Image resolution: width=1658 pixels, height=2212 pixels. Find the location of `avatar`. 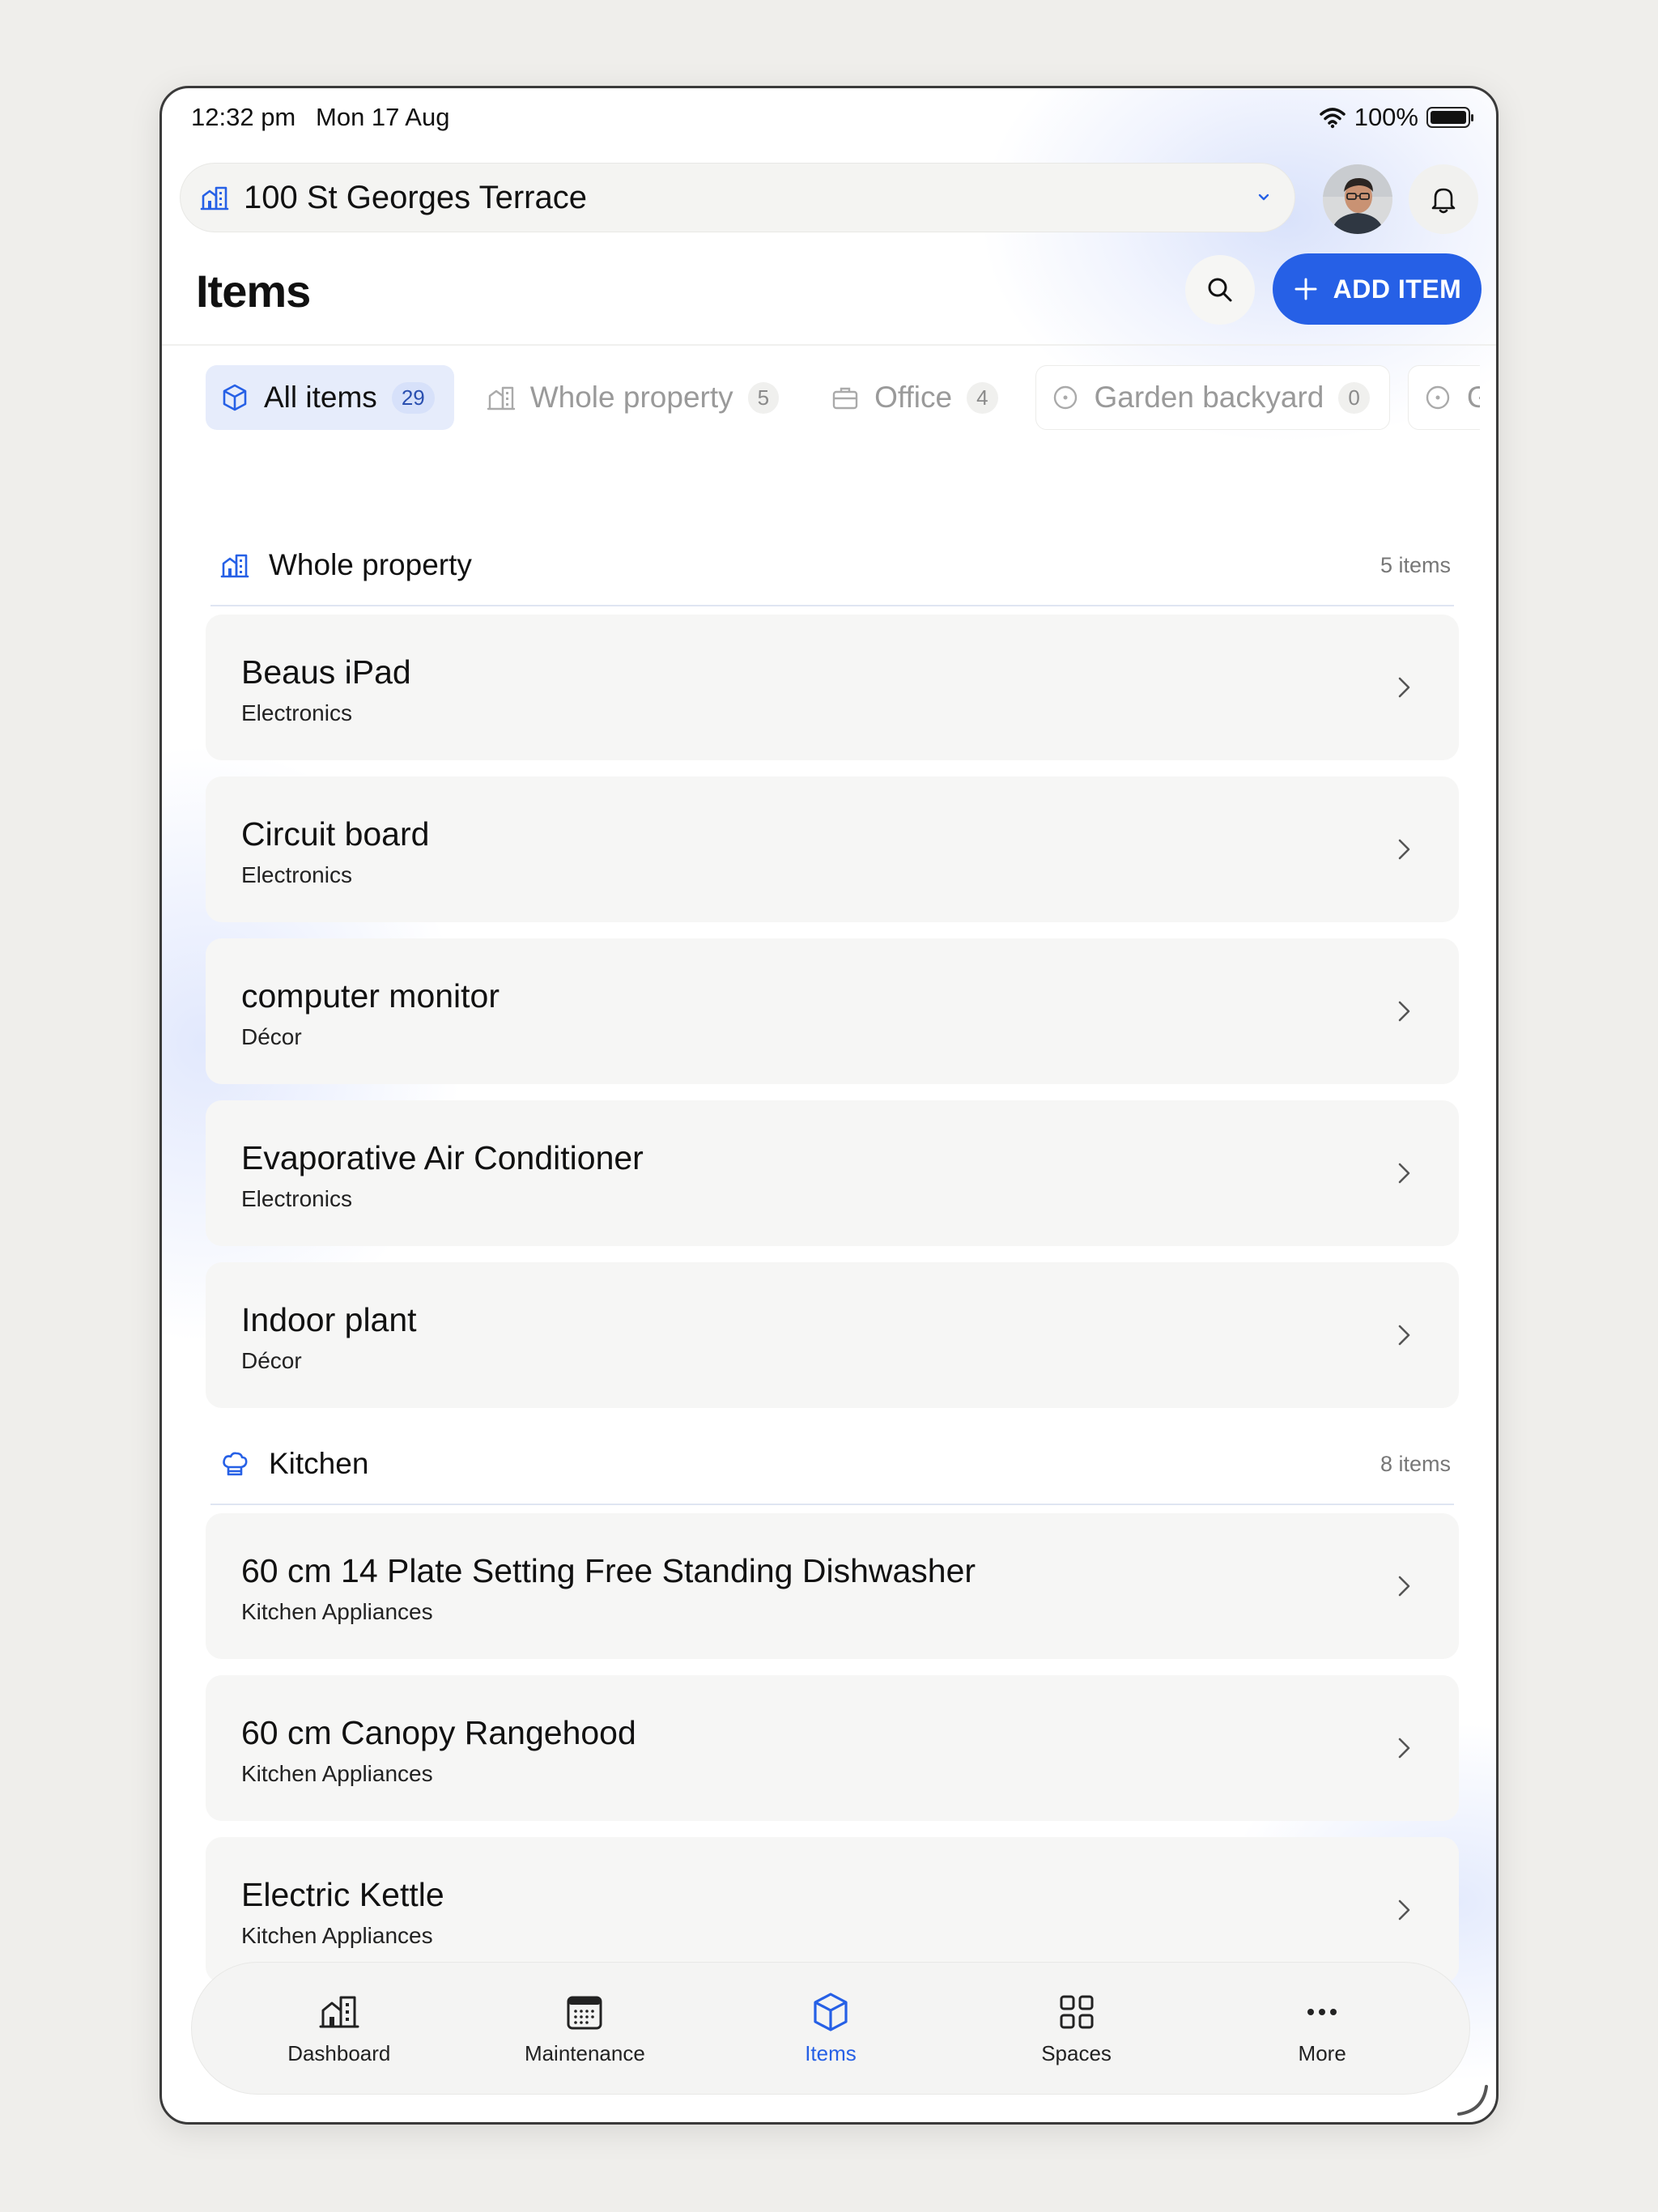

avatar is located at coordinates (1357, 199).